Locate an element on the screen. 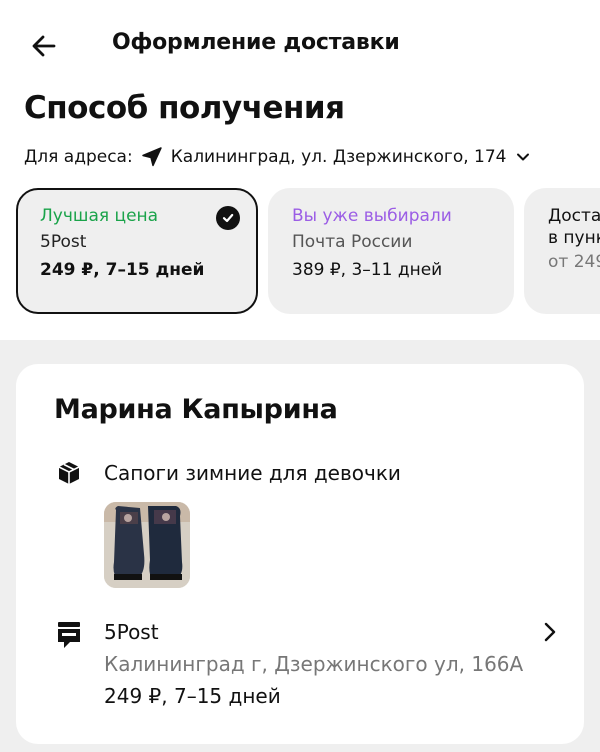 The image size is (600, 752). header: Оформление доставки is located at coordinates (300, 45).